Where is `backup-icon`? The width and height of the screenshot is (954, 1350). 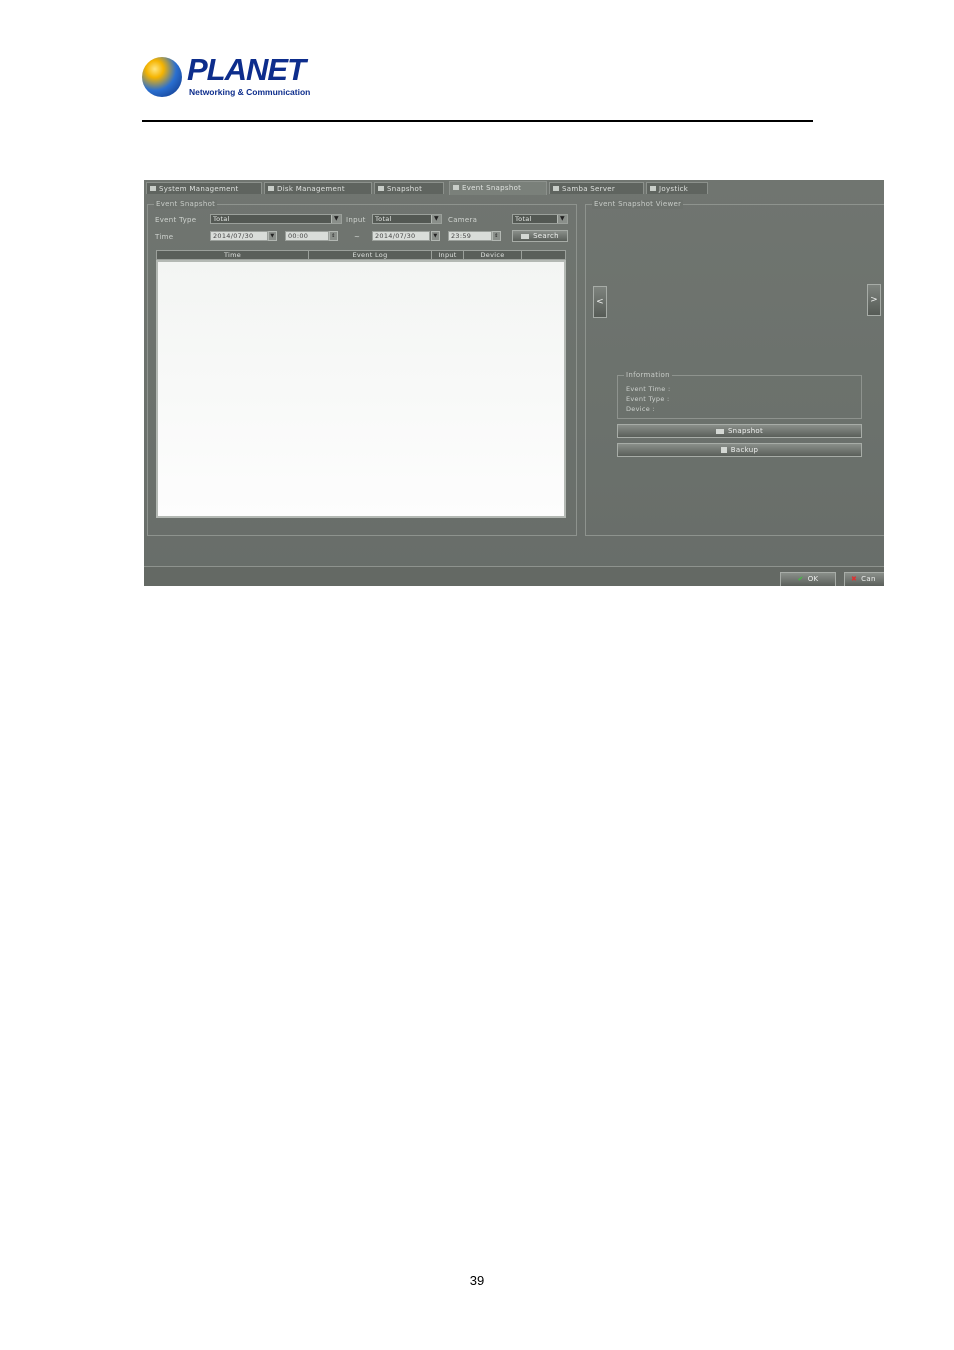
backup-icon is located at coordinates (723, 450).